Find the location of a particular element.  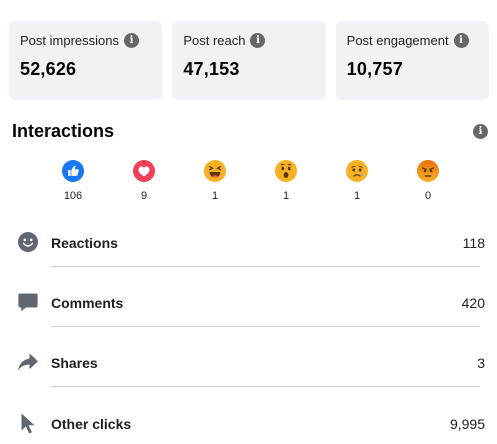

like-icon is located at coordinates (73, 171).